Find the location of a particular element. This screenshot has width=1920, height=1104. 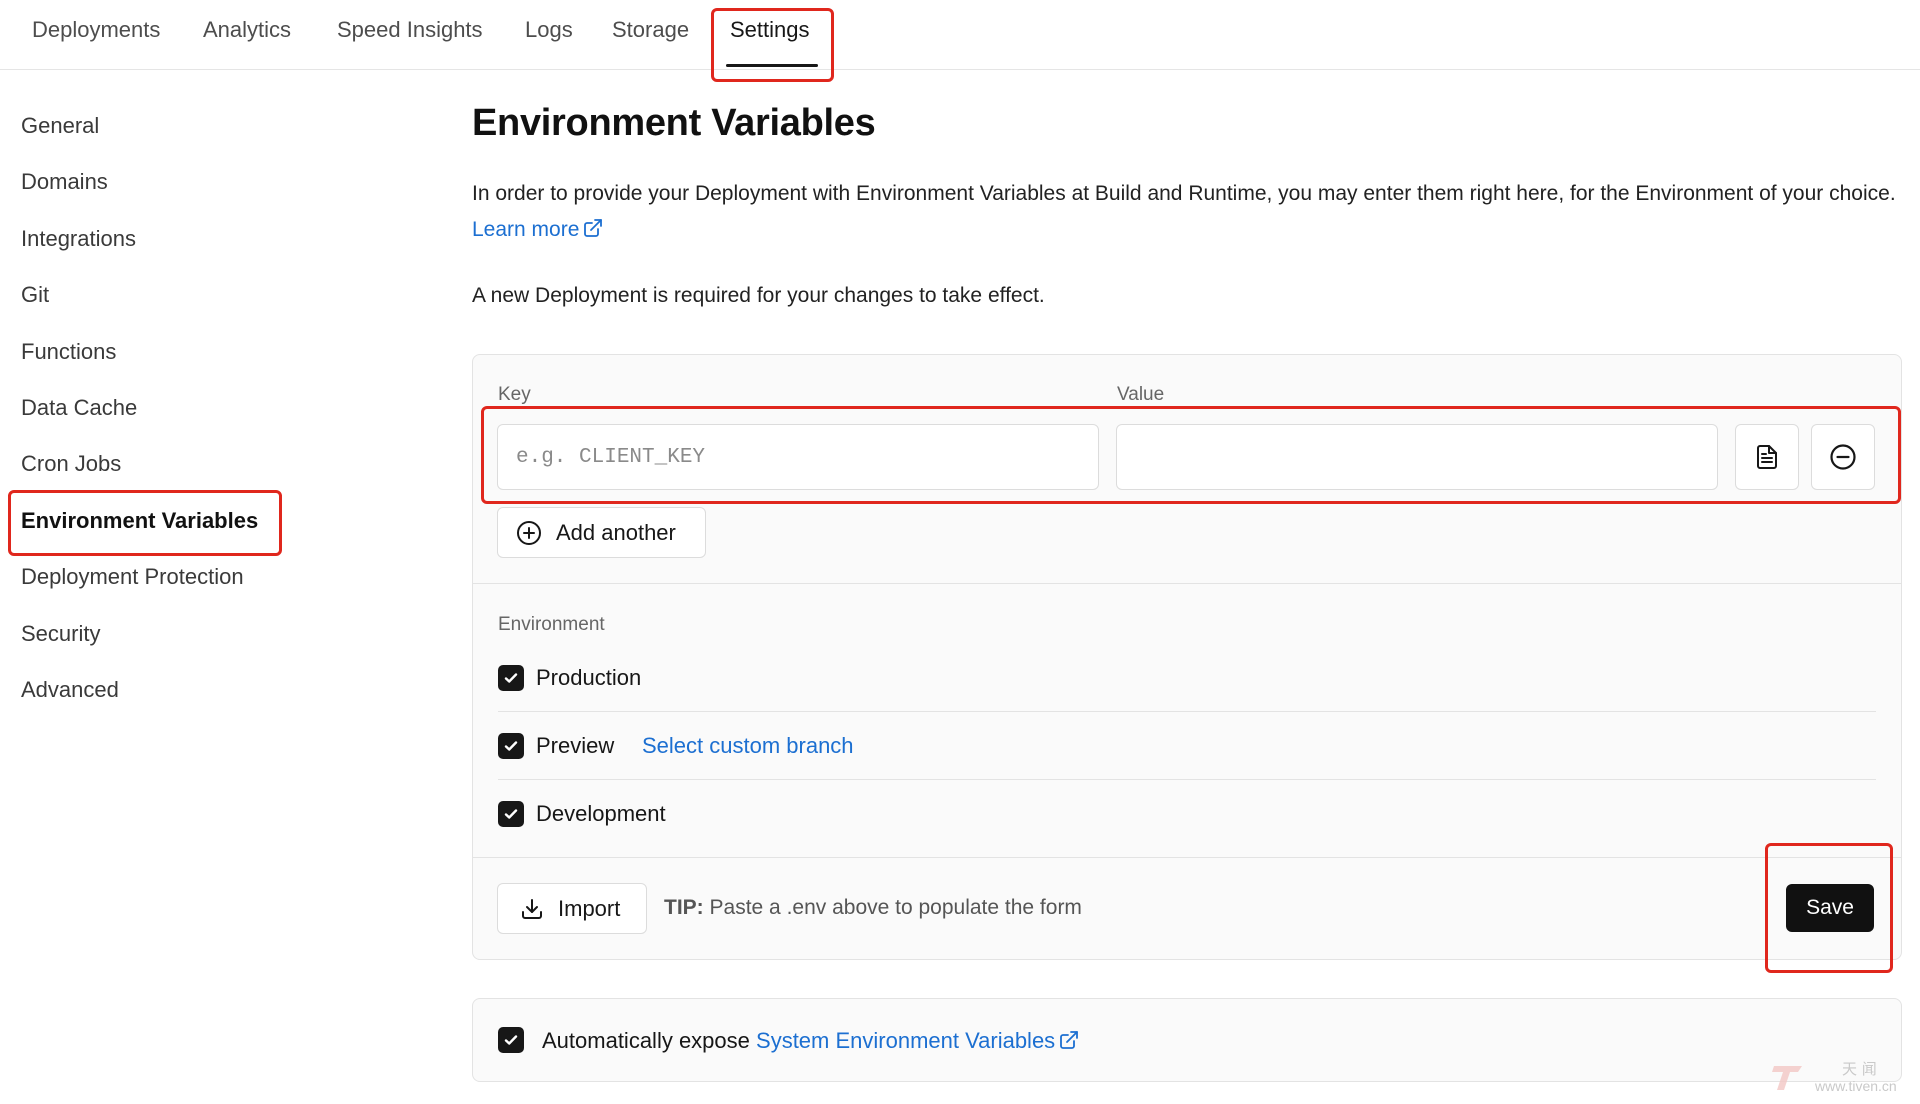

add-another-button: Add another is located at coordinates (601, 532).